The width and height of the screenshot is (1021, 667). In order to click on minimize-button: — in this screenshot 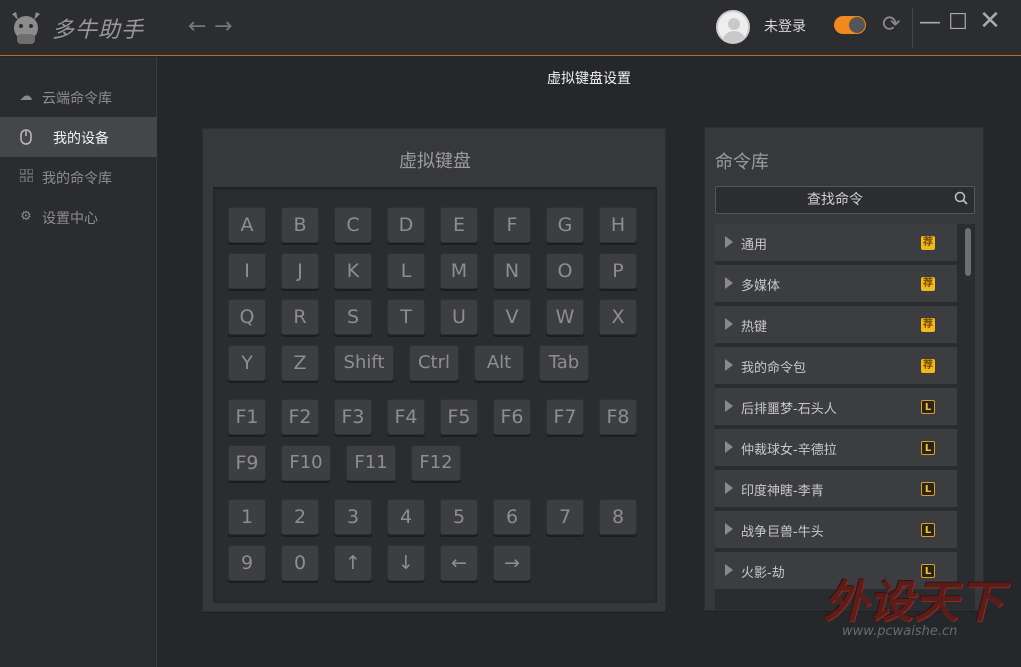, I will do `click(930, 22)`.